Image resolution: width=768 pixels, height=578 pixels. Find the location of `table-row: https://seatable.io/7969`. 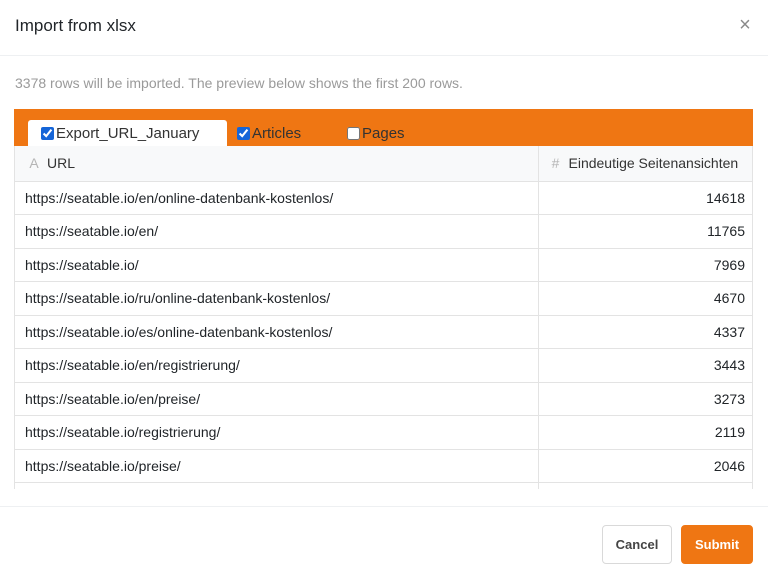

table-row: https://seatable.io/7969 is located at coordinates (383, 265).